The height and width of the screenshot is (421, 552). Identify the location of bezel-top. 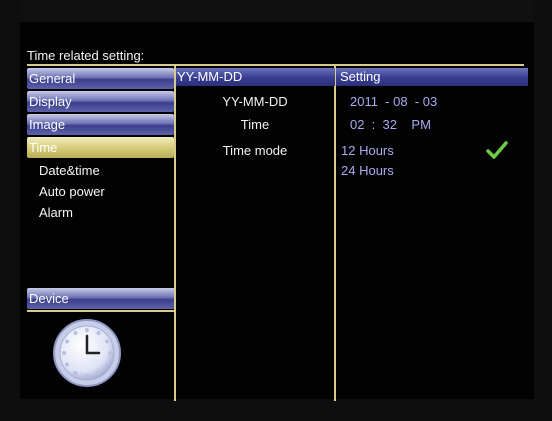
(276, 11).